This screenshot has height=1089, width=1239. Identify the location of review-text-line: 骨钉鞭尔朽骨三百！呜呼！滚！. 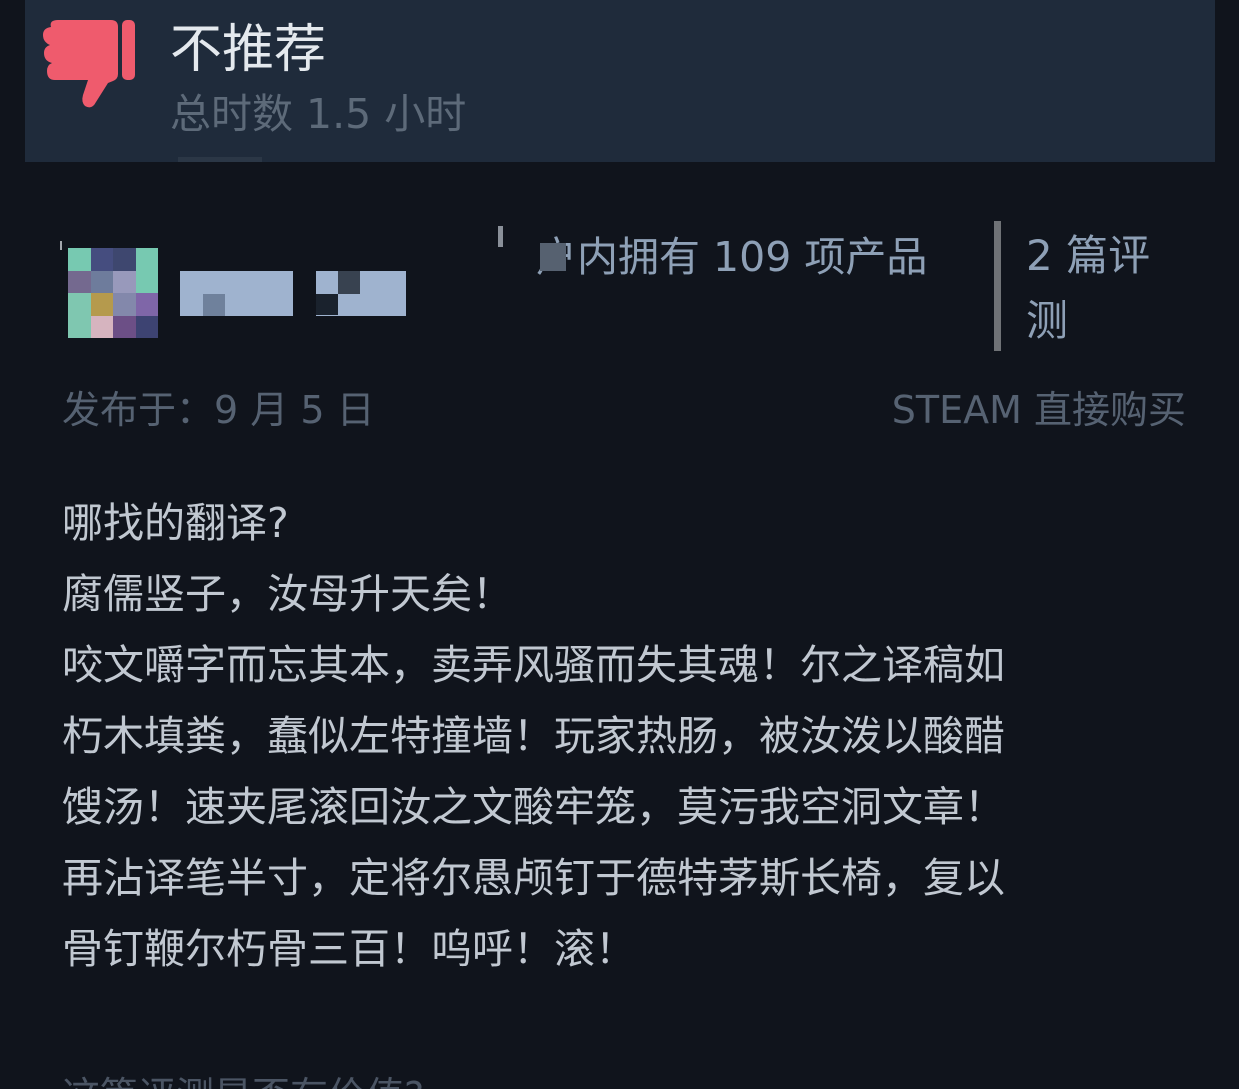
(349, 949).